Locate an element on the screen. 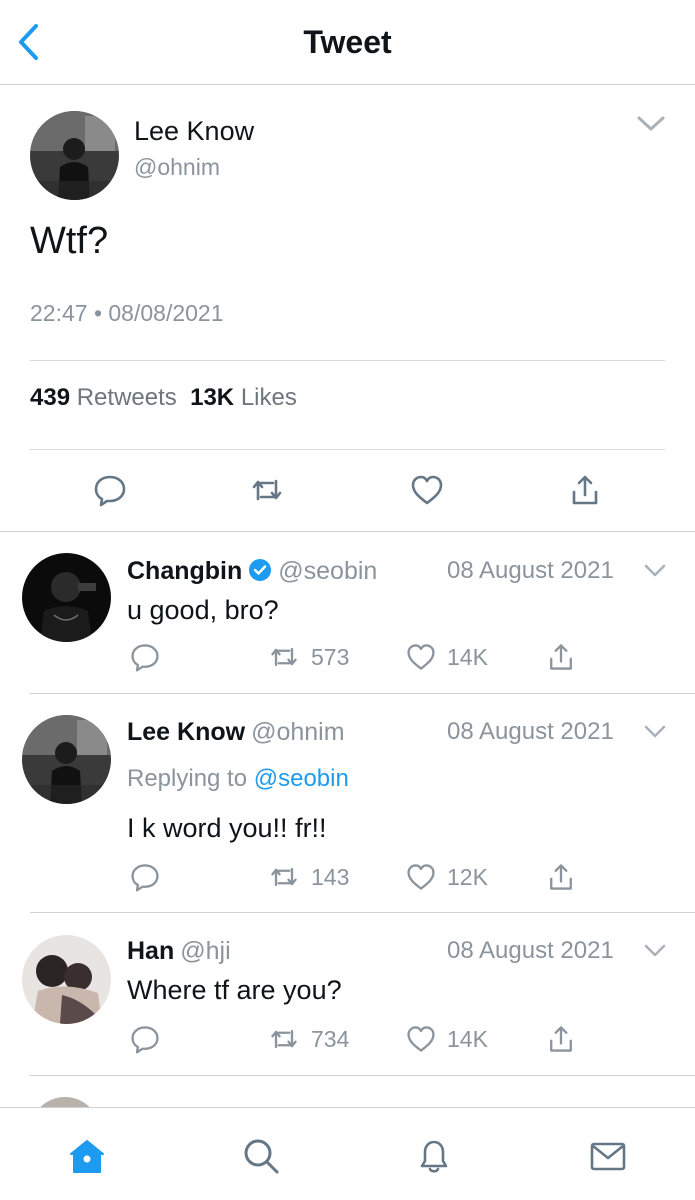 The image size is (695, 1200). top-nav-bar: Tweet is located at coordinates (347, 42).